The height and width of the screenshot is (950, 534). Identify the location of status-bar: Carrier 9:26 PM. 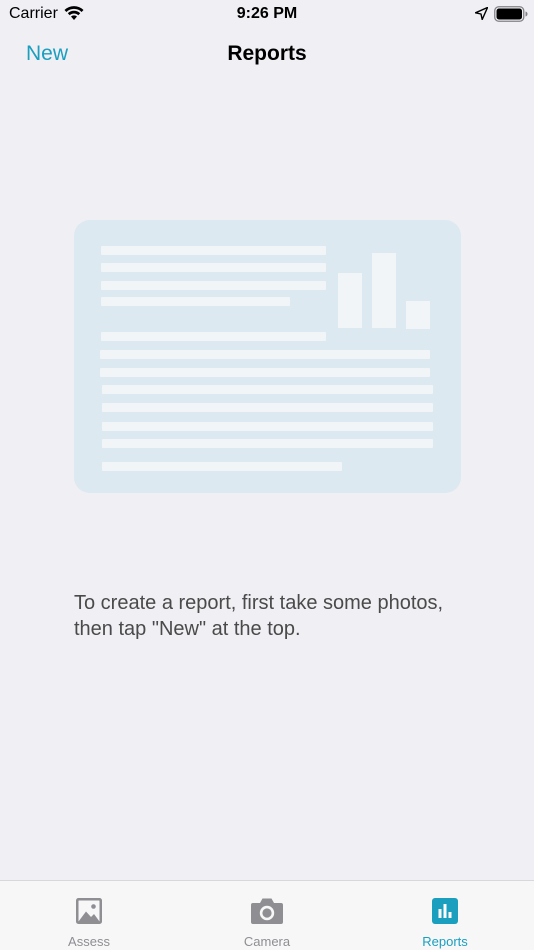
(267, 14).